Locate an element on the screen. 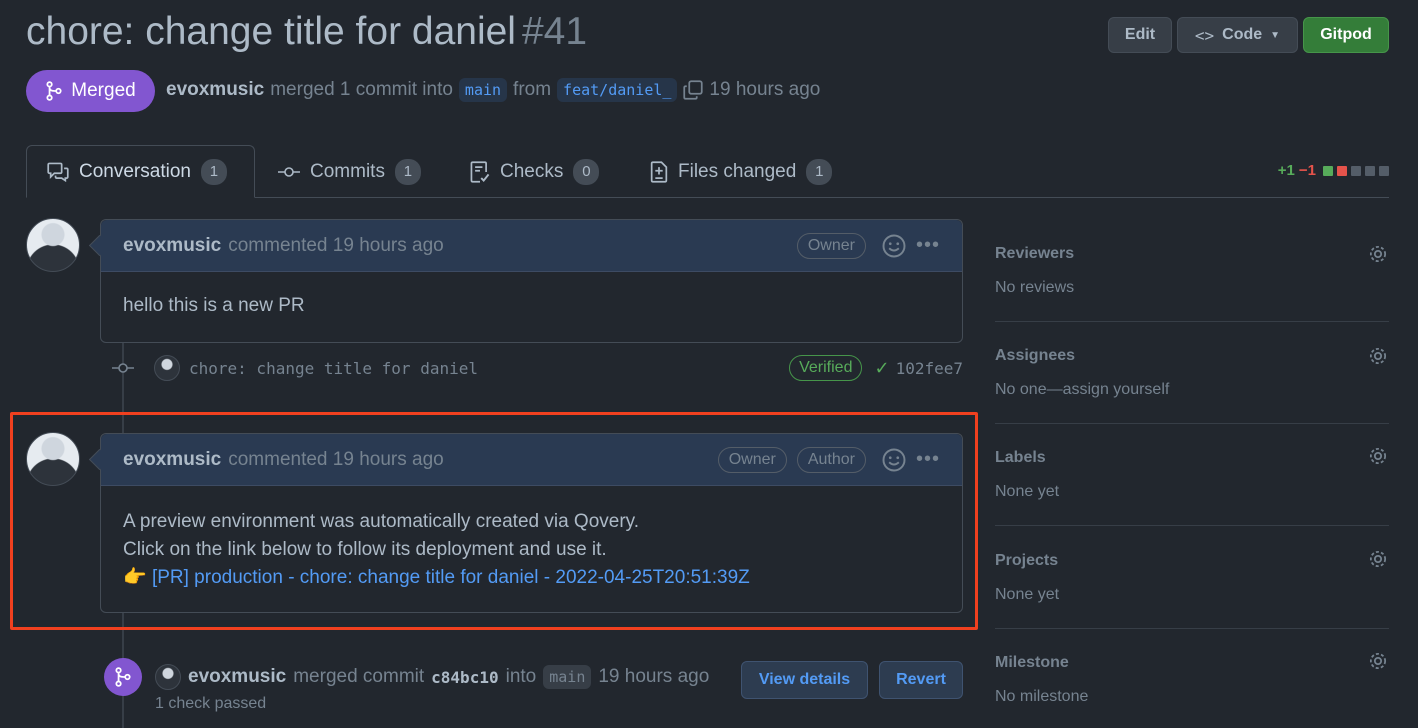 The image size is (1418, 728). sidebar-value: No one—assign yourself is located at coordinates (1192, 390).